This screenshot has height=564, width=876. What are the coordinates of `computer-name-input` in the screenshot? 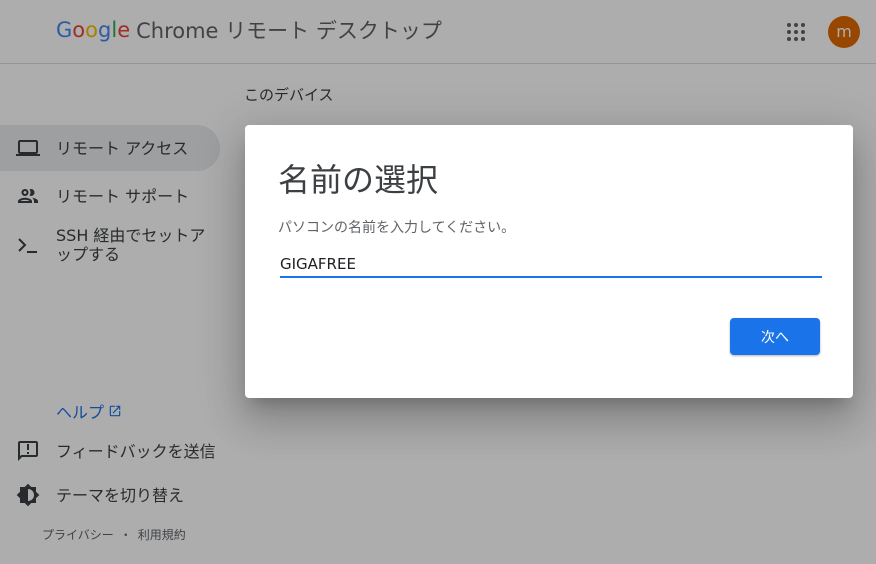 It's located at (551, 265).